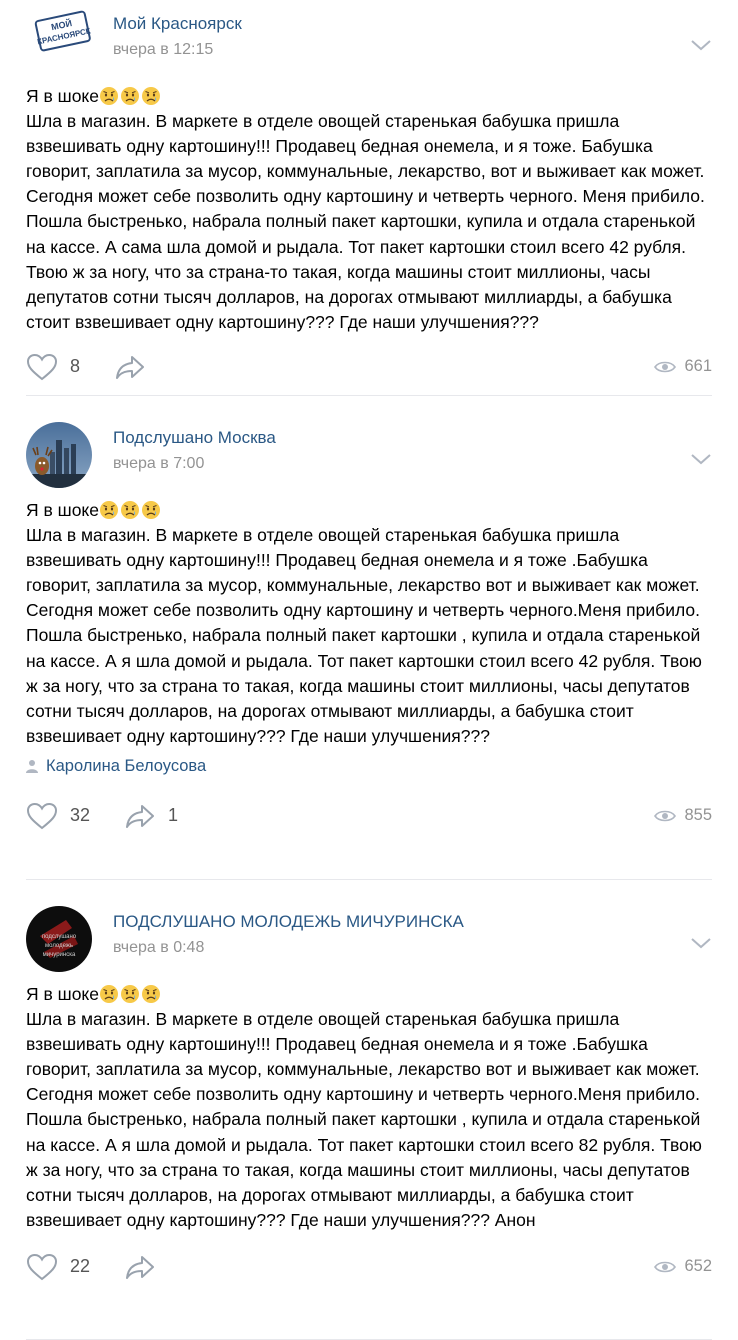 The width and height of the screenshot is (738, 1340). What do you see at coordinates (126, 766) in the screenshot?
I see `signer-name: Каролина Белоусова` at bounding box center [126, 766].